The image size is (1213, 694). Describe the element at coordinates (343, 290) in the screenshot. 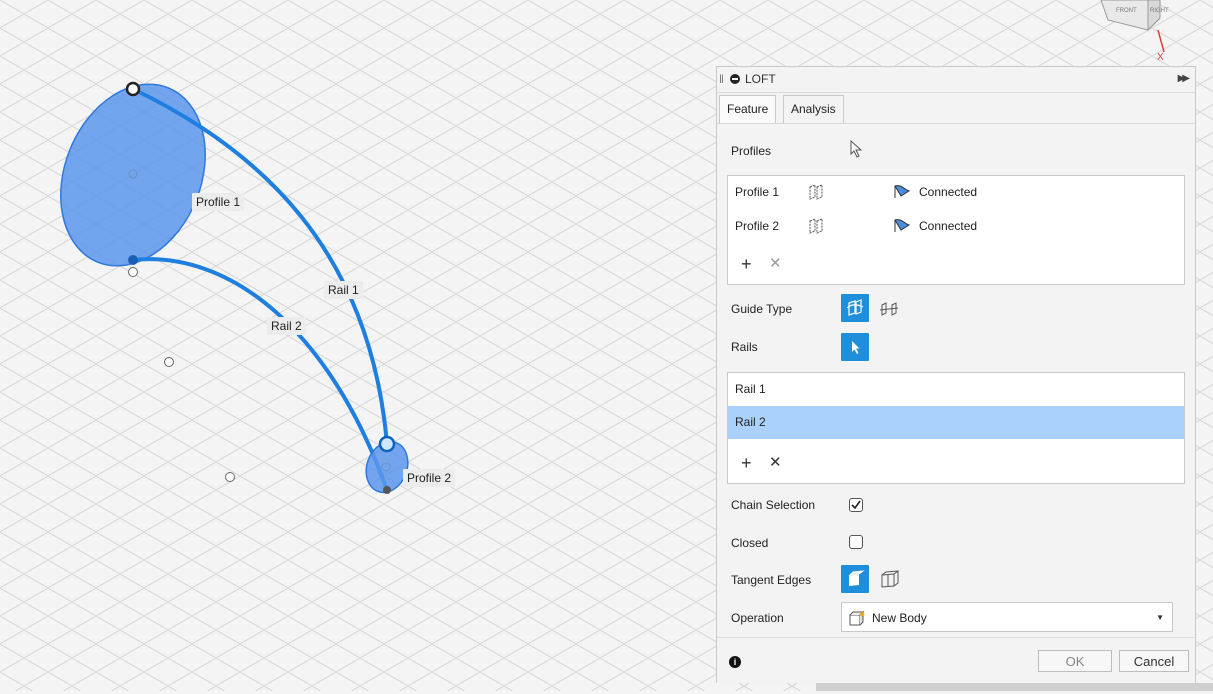

I see `rail-1-label: Rail 1` at that location.